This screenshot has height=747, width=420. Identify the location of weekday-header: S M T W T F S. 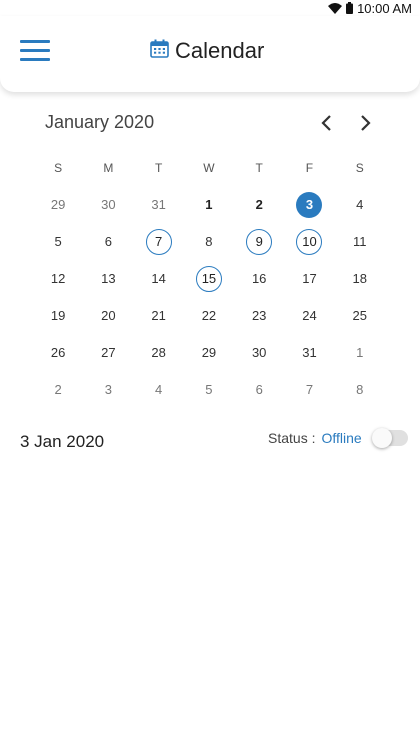
(209, 168).